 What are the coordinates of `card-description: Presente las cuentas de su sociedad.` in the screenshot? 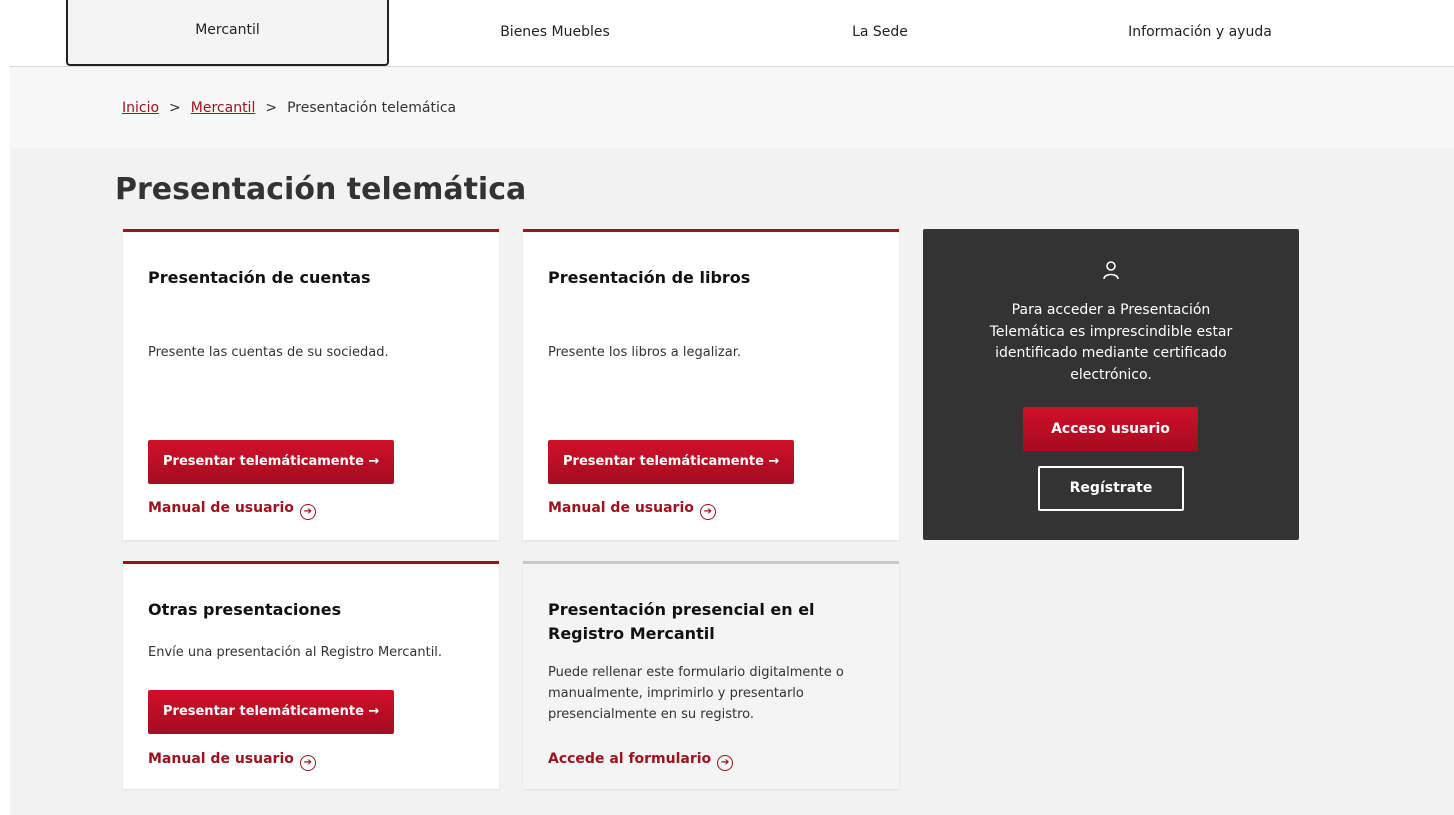 It's located at (268, 352).